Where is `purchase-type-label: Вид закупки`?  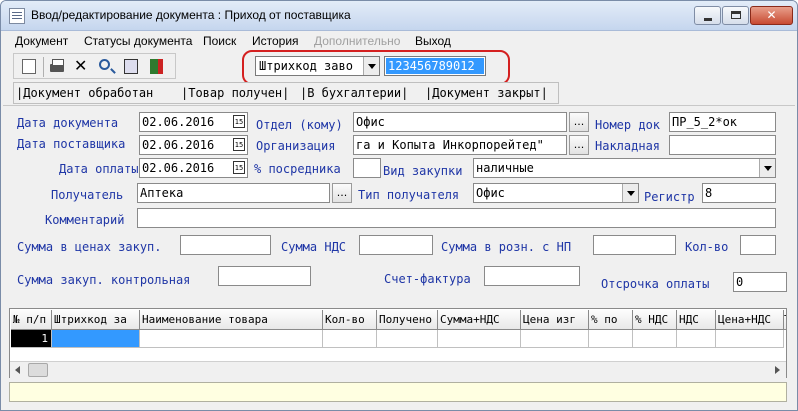
purchase-type-label: Вид закупки is located at coordinates (423, 171).